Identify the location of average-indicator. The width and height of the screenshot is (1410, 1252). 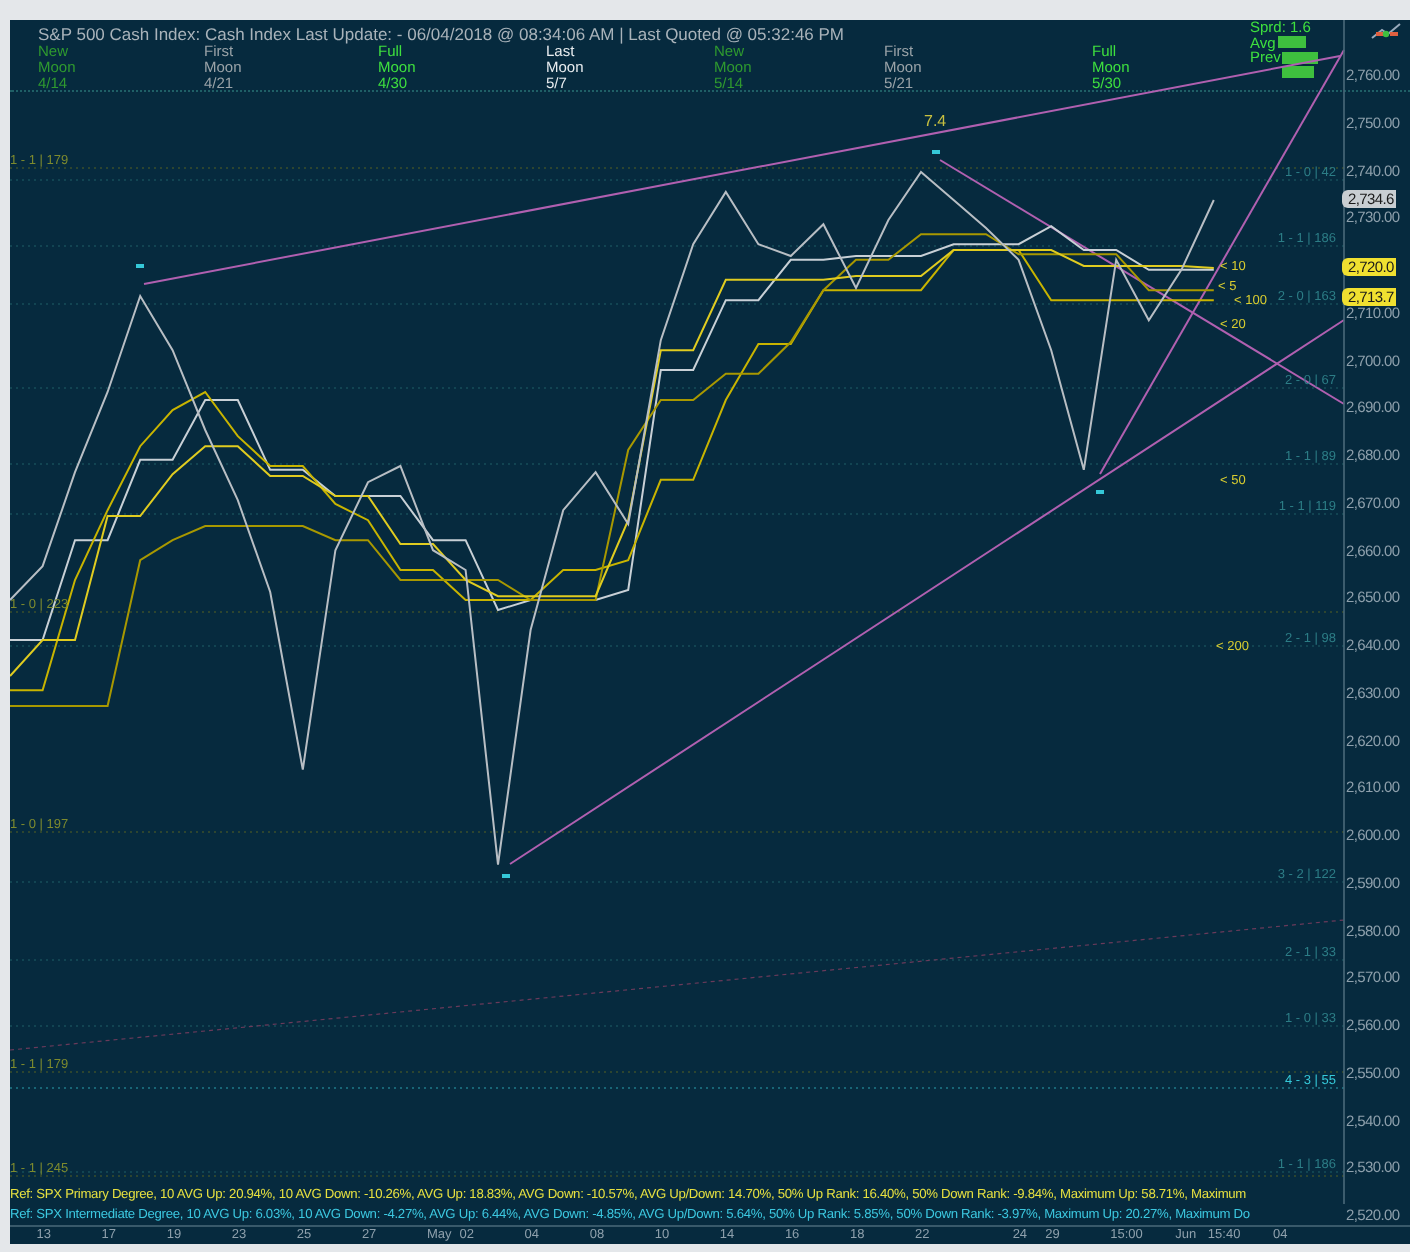
(1291, 42).